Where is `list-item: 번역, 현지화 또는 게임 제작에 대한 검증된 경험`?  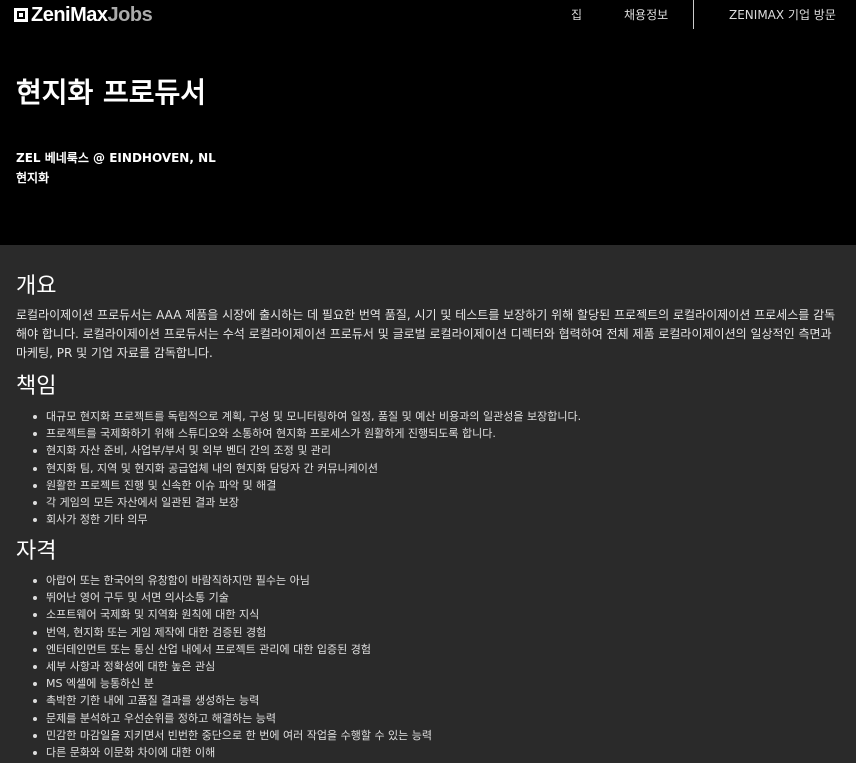
list-item: 번역, 현지화 또는 게임 제작에 대한 검증된 경험 is located at coordinates (231, 632).